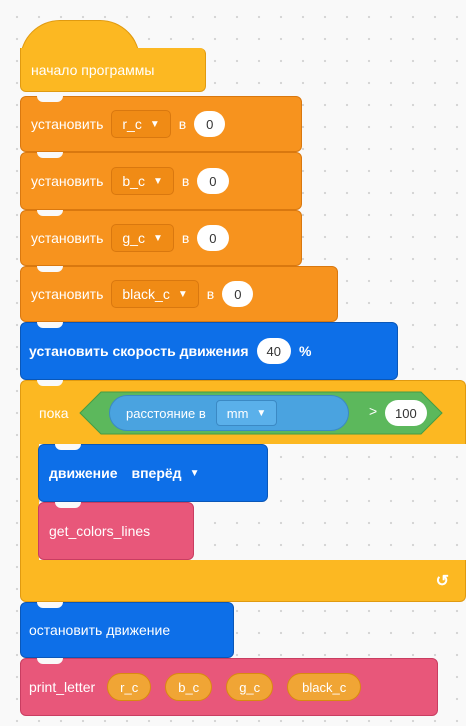 Image resolution: width=466 pixels, height=726 pixels. Describe the element at coordinates (273, 351) in the screenshot. I see `speed-input: 40` at that location.